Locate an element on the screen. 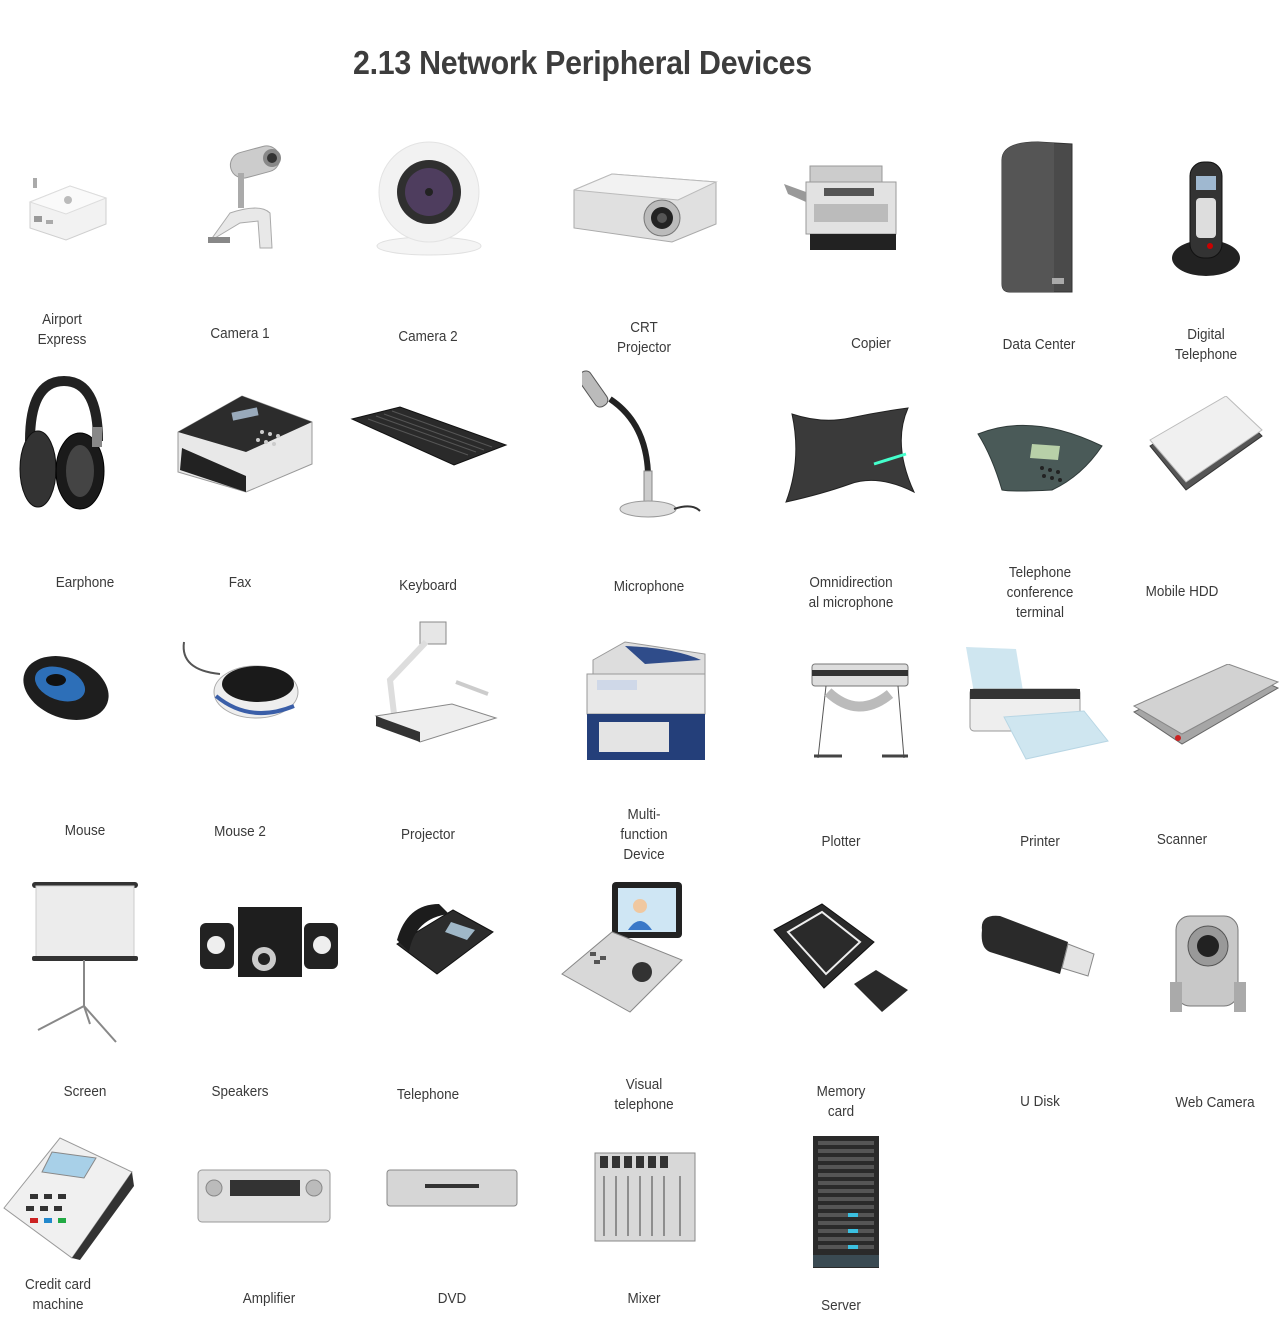  projection-screen-icon is located at coordinates (86, 963).